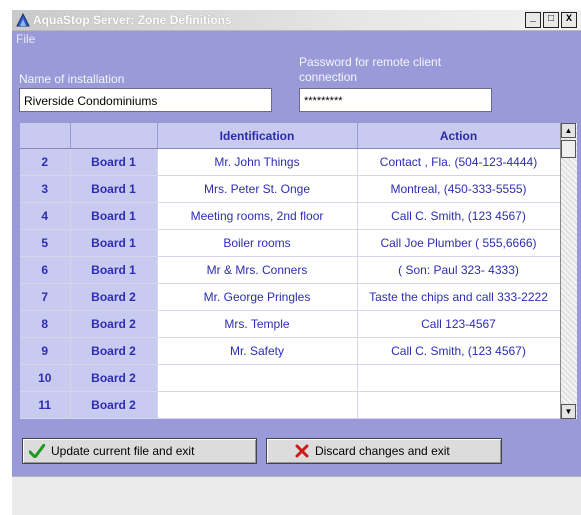 This screenshot has height=515, width=581. I want to click on password-field: *********, so click(395, 100).